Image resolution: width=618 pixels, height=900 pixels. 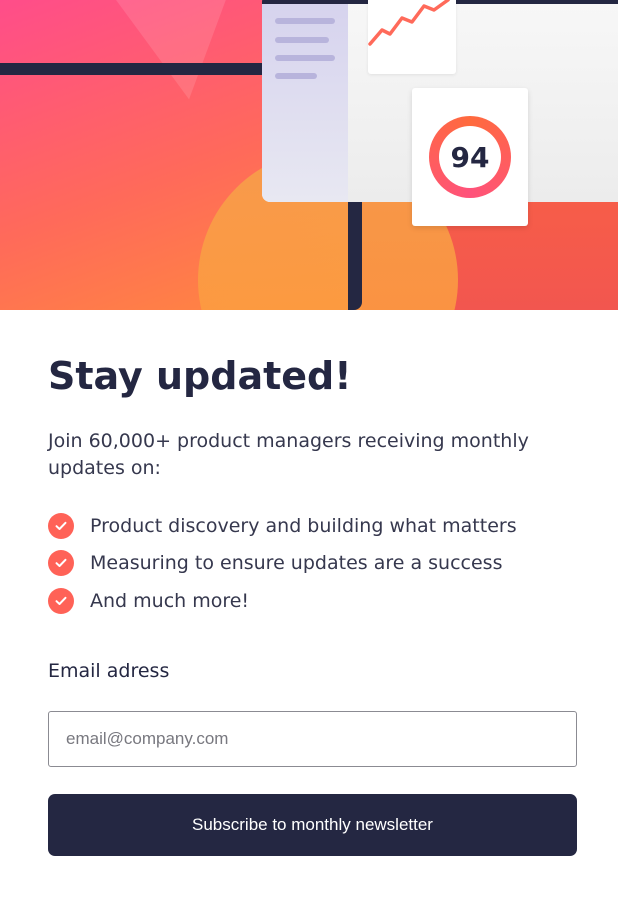 What do you see at coordinates (312, 601) in the screenshot?
I see `list-item: And much more!` at bounding box center [312, 601].